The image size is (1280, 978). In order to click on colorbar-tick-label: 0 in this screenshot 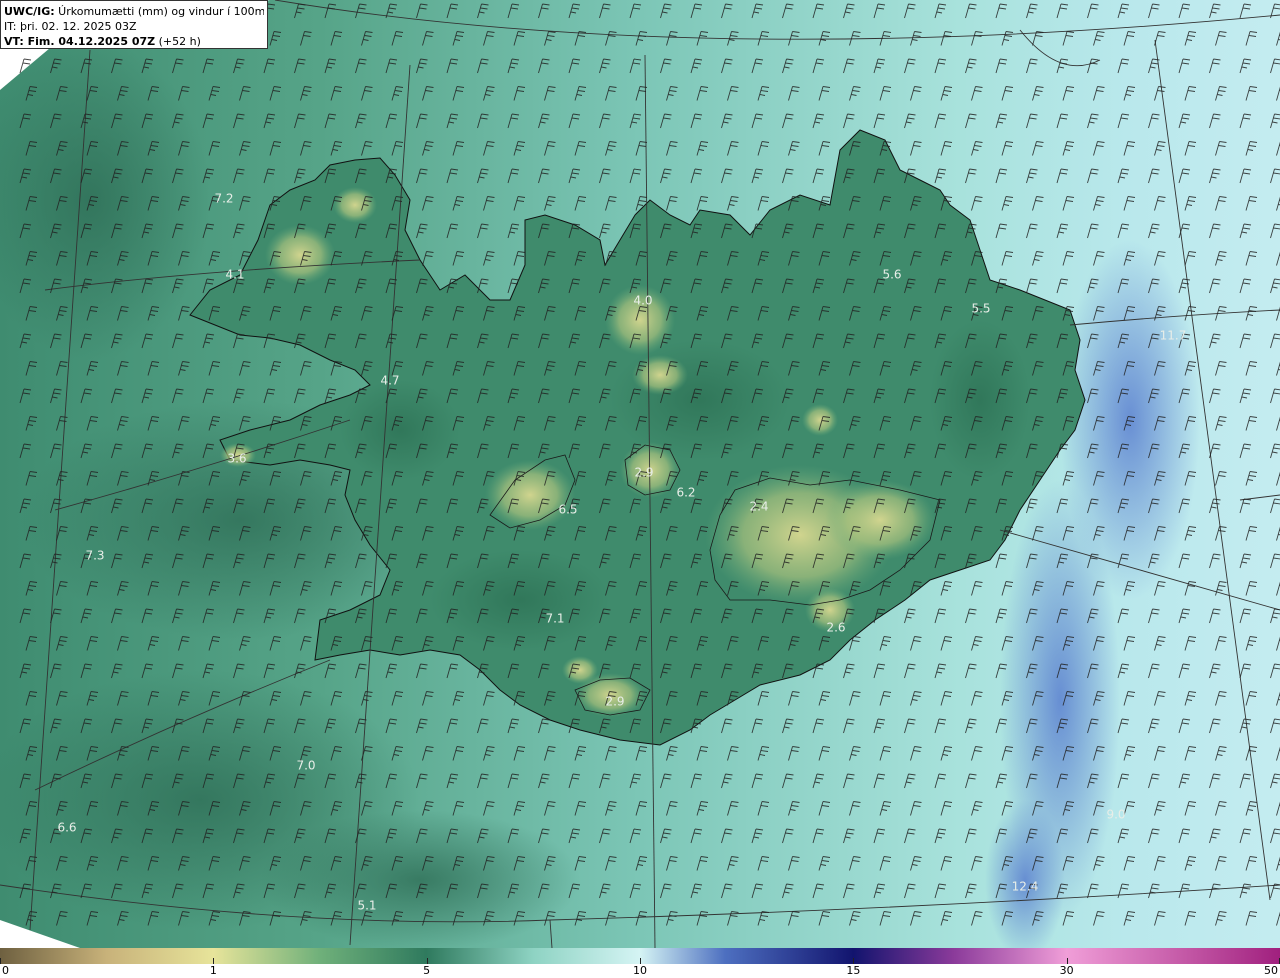, I will do `click(5, 970)`.